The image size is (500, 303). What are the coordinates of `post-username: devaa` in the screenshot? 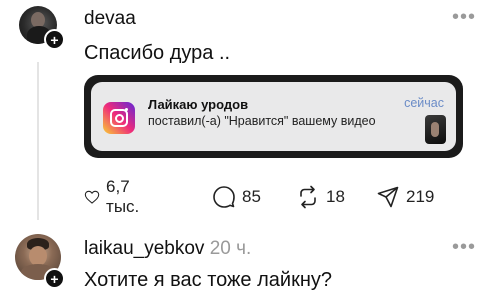 It's located at (110, 19).